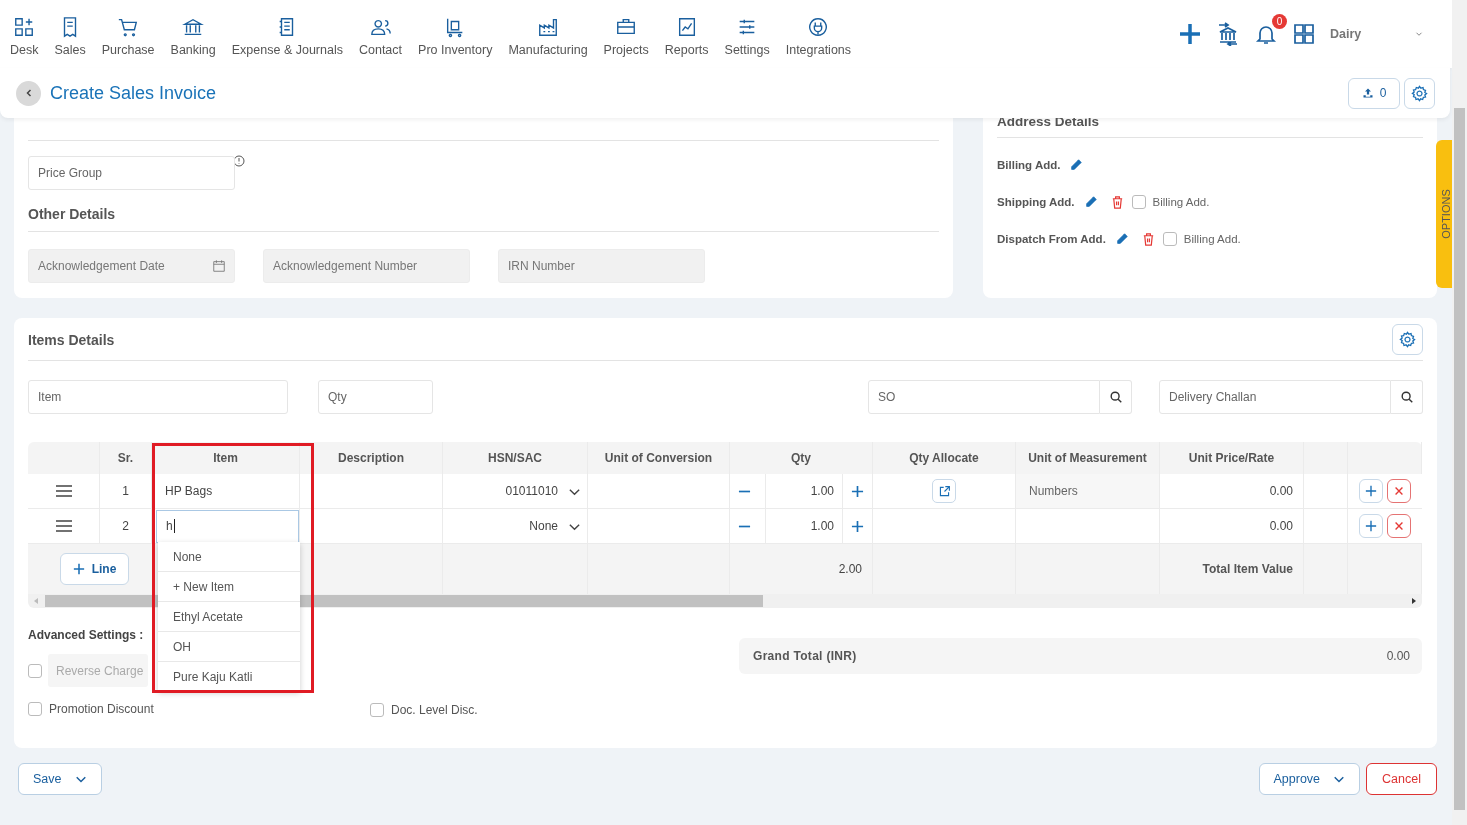 This screenshot has width=1467, height=825. I want to click on bank-icon, so click(1228, 34).